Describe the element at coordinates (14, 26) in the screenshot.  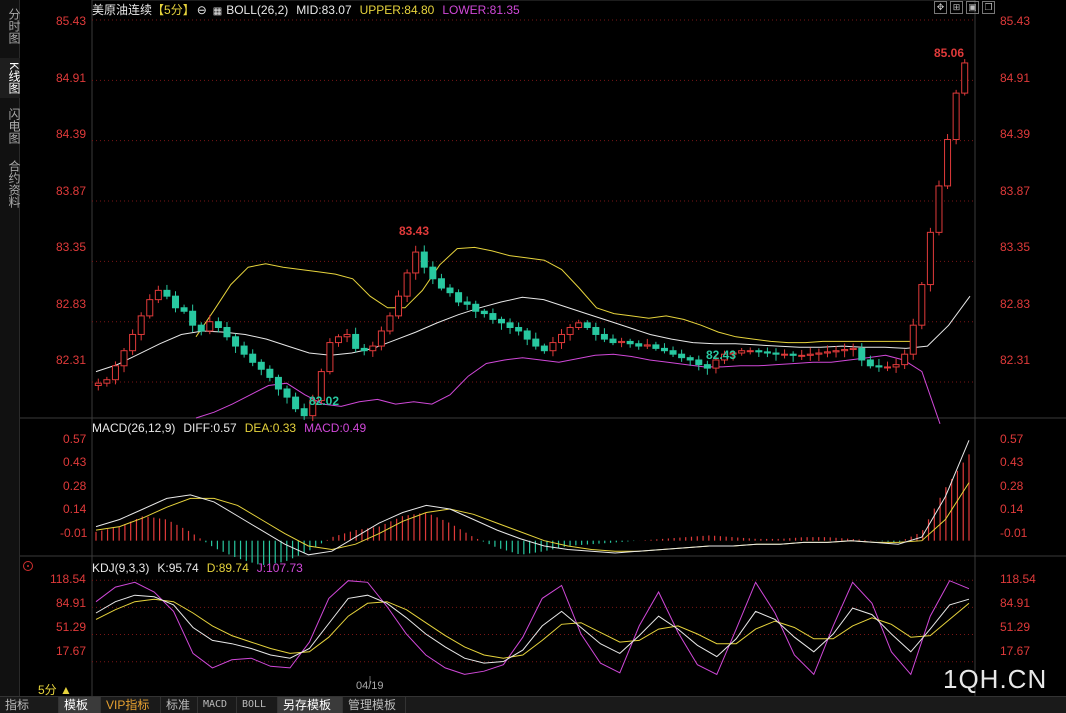
I see `tab-label: 分时图` at that location.